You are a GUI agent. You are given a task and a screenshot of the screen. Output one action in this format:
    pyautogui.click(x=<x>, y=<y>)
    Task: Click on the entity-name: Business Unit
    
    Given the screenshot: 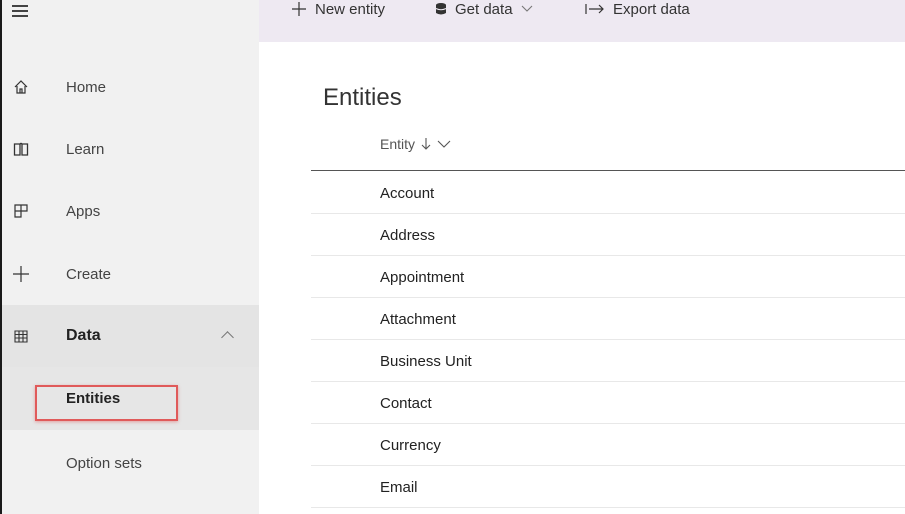 What is the action you would take?
    pyautogui.click(x=426, y=361)
    